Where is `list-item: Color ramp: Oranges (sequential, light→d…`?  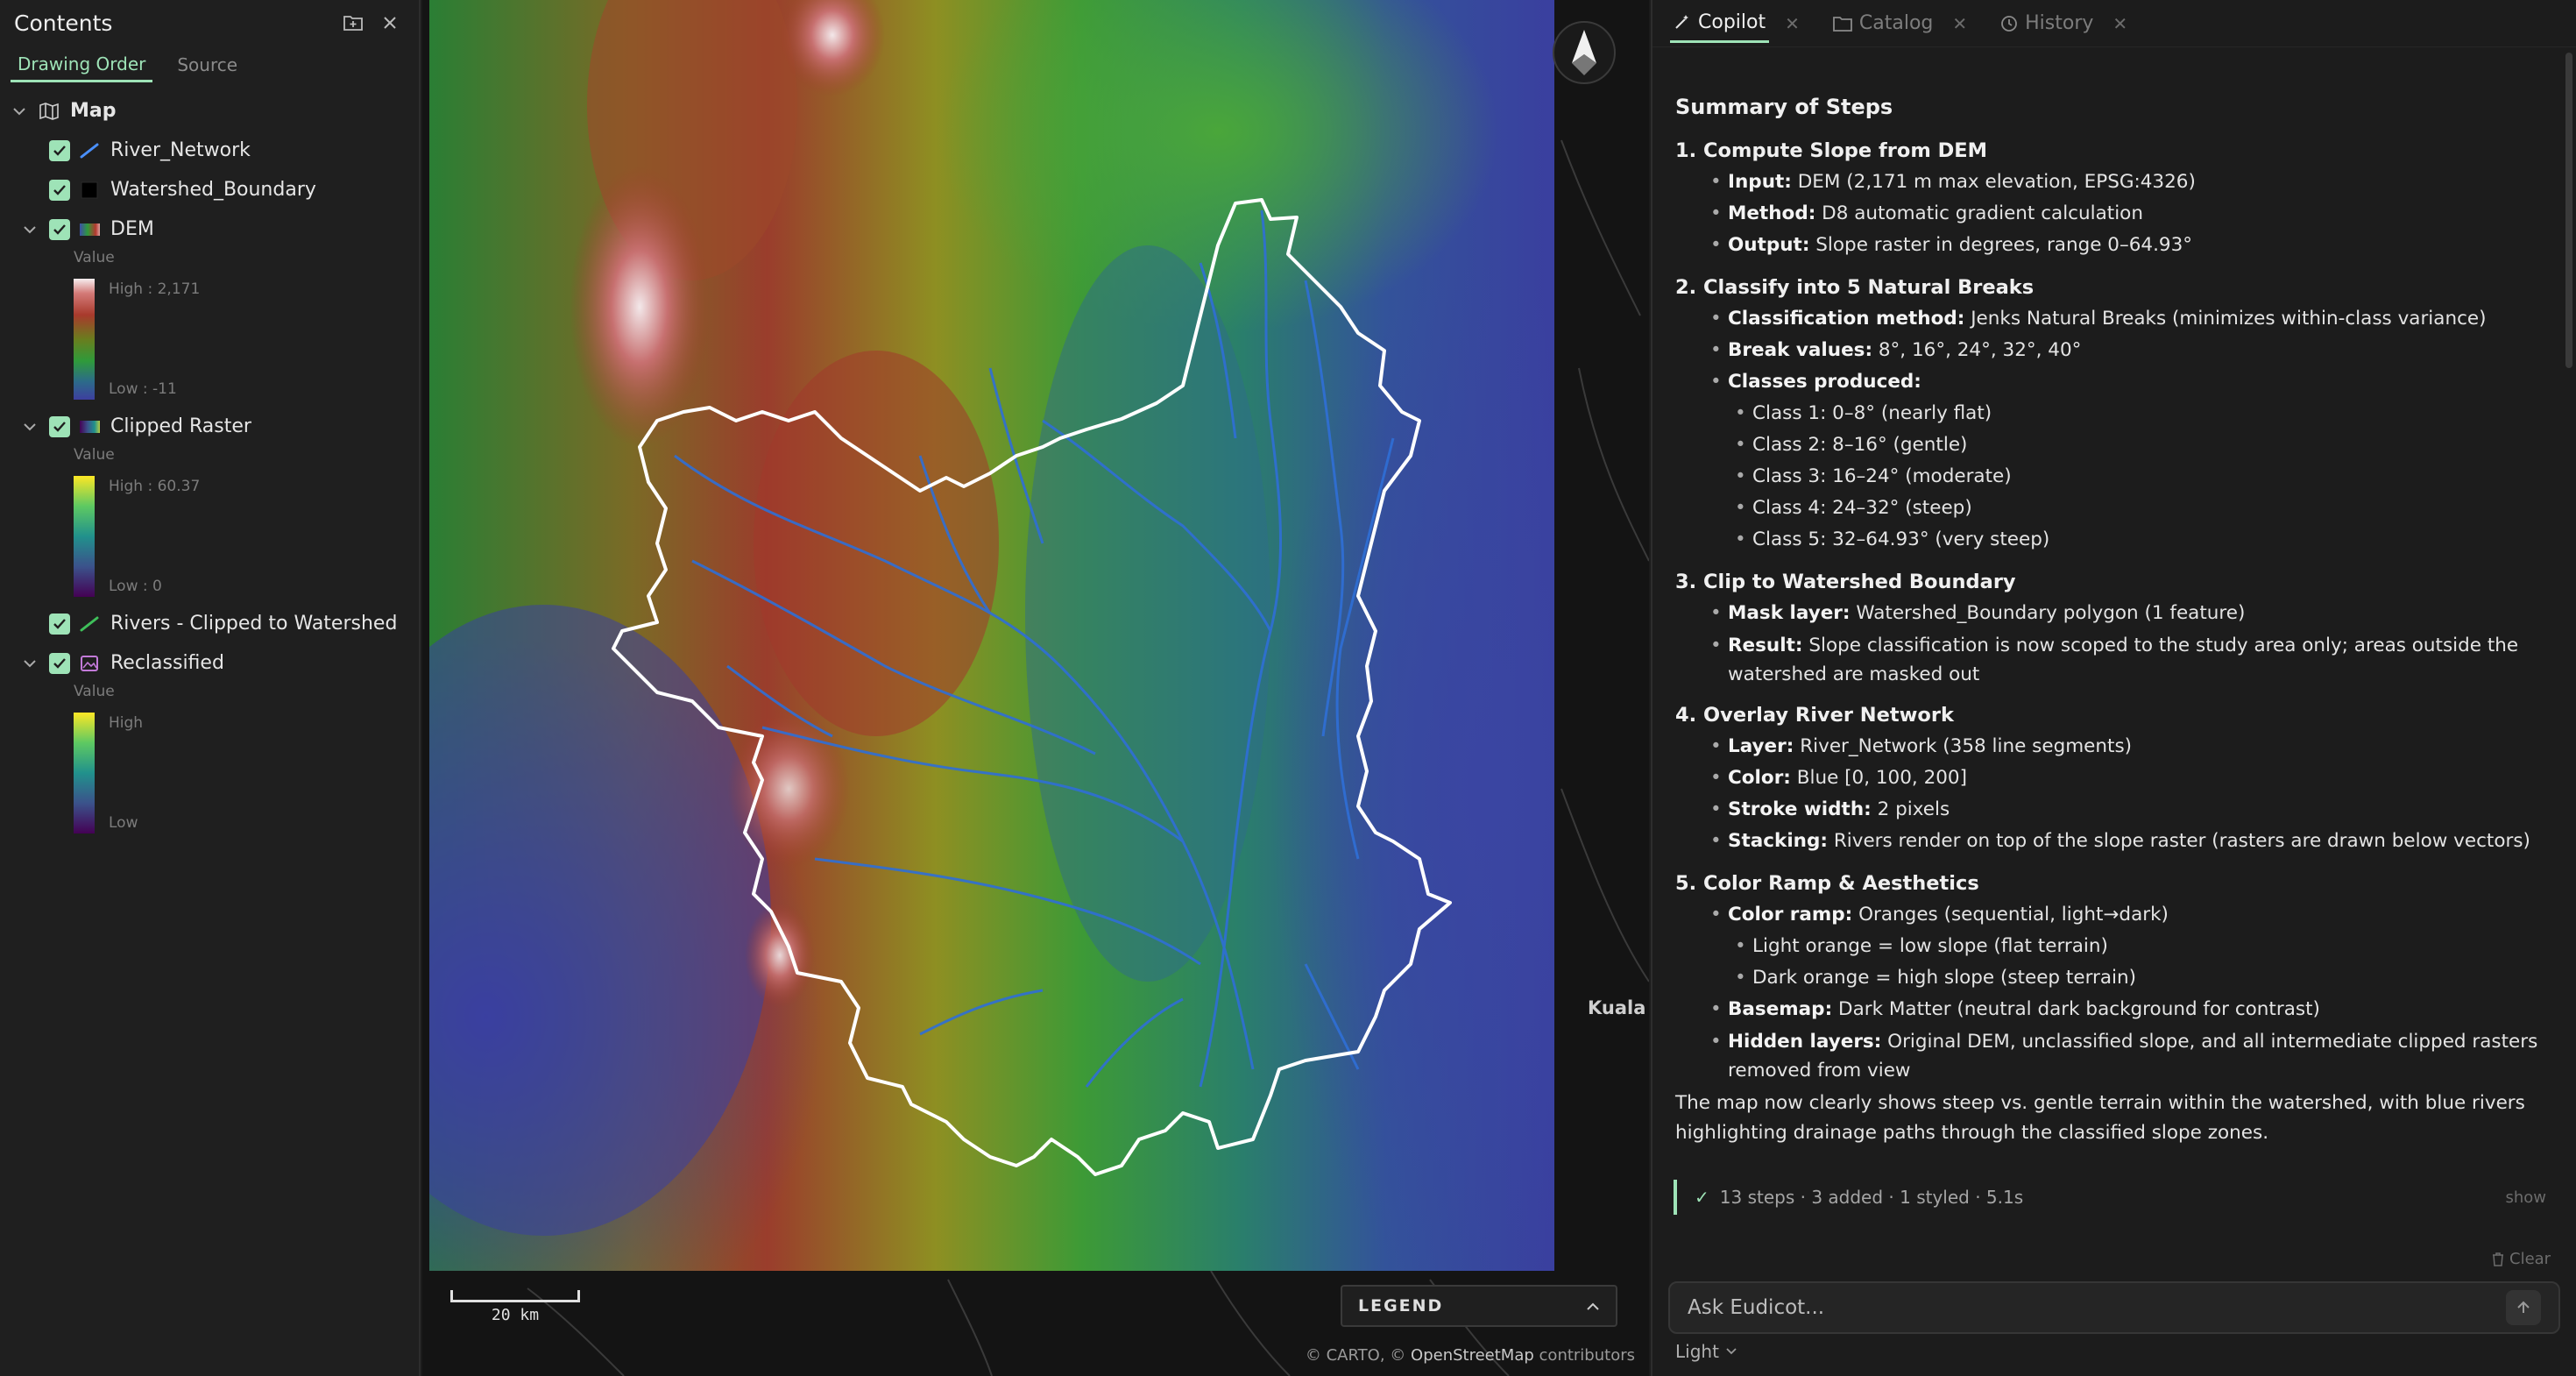
list-item: Color ramp: Oranges (sequential, light→d… is located at coordinates (2113, 915).